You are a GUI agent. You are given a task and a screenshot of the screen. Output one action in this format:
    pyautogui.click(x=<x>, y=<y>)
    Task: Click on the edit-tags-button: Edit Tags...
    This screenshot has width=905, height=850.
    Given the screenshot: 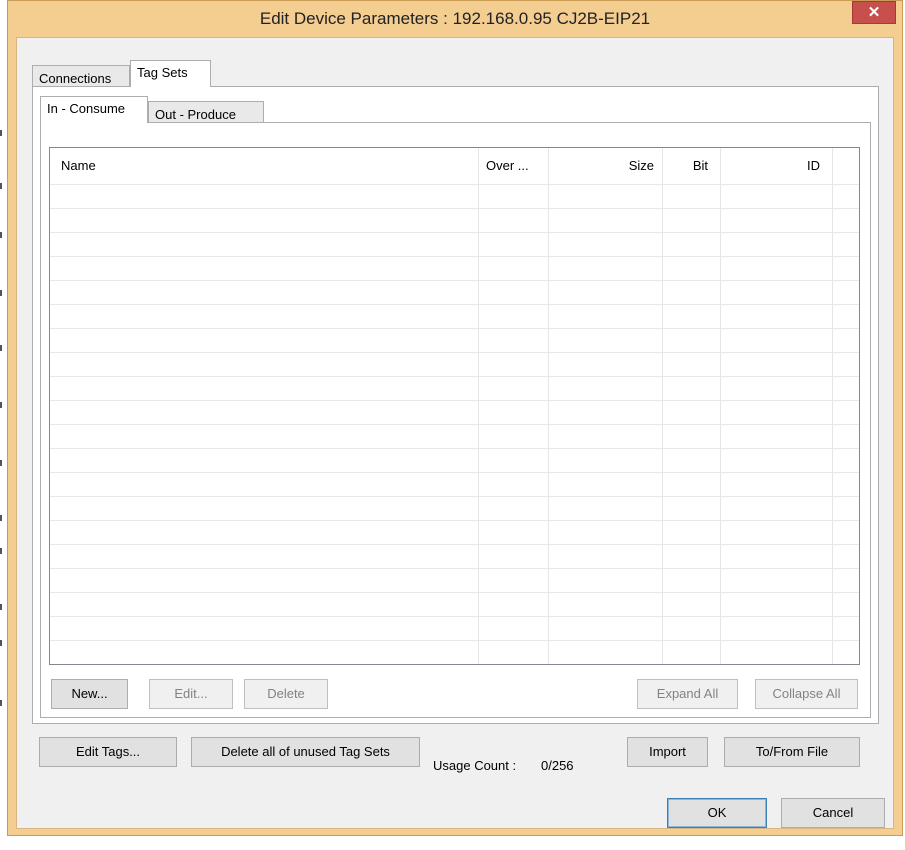 What is the action you would take?
    pyautogui.click(x=108, y=752)
    